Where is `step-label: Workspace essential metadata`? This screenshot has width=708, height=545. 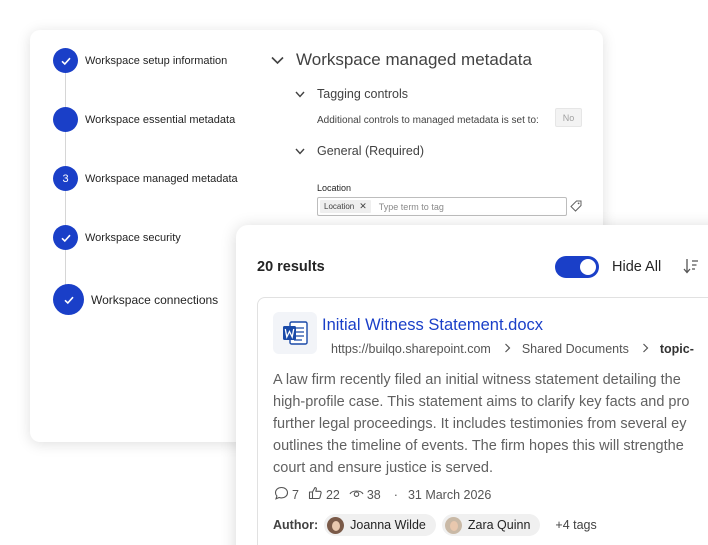 step-label: Workspace essential metadata is located at coordinates (160, 119).